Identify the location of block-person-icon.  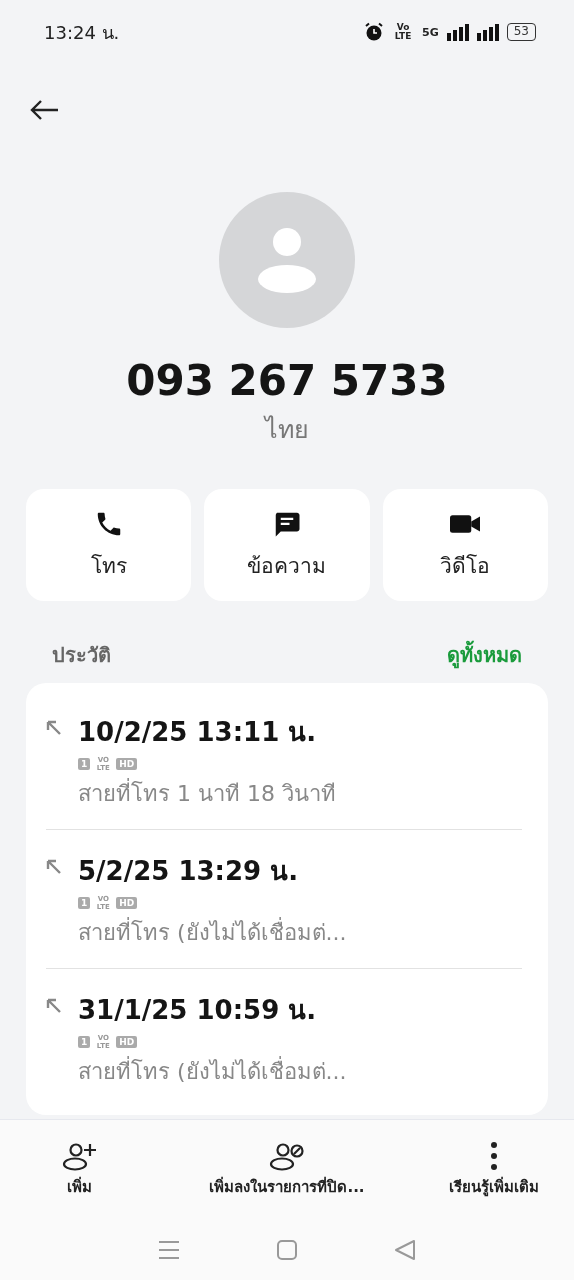
(287, 1156).